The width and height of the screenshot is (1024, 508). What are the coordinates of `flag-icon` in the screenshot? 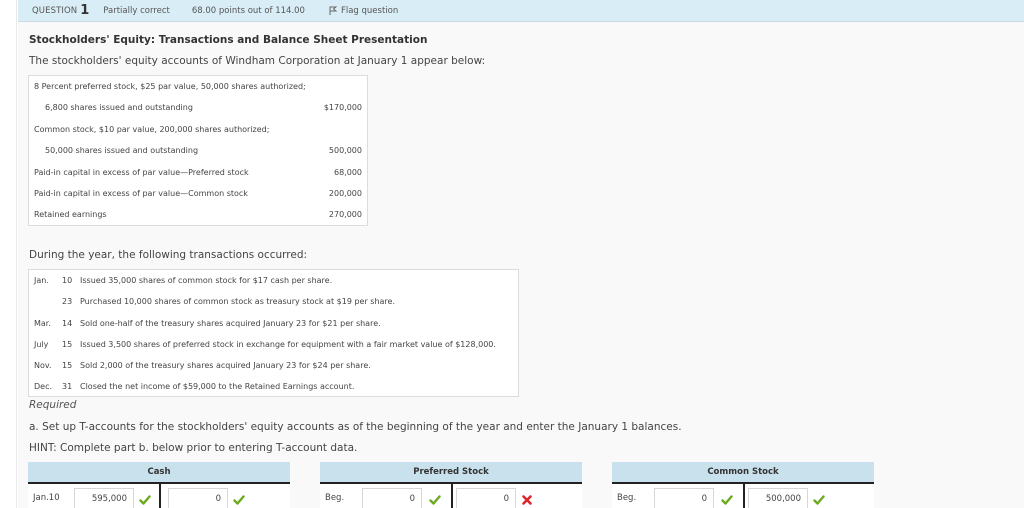 It's located at (333, 10).